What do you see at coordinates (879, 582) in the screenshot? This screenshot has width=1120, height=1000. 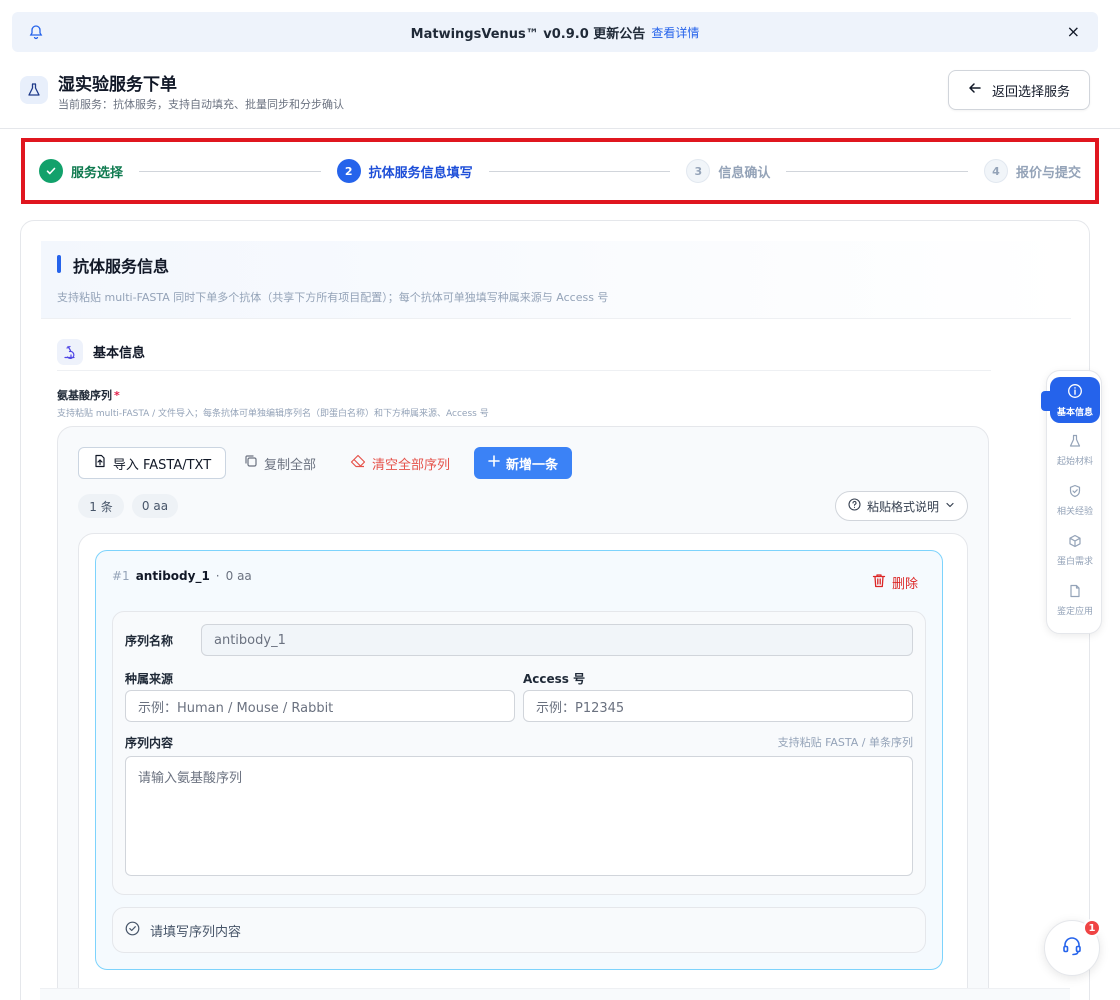 I see `trash-icon` at bounding box center [879, 582].